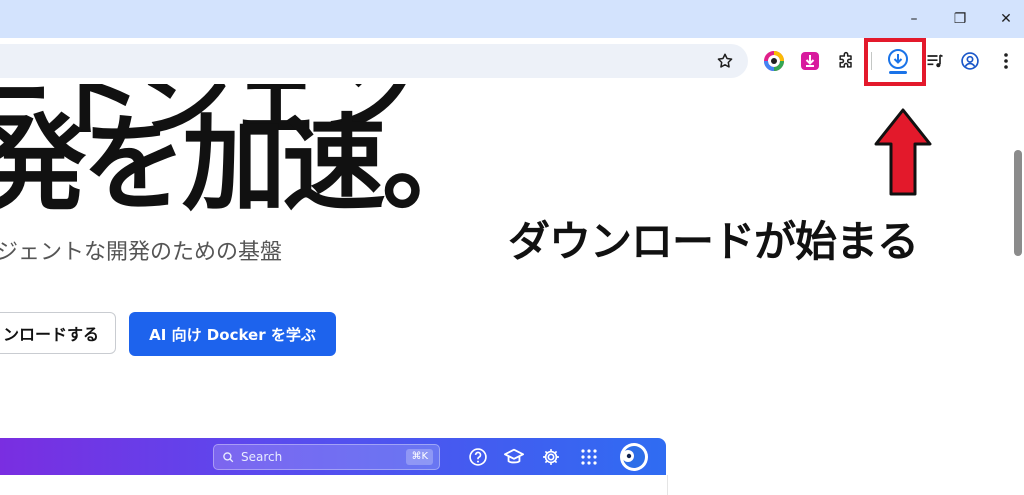 The image size is (1024, 495). I want to click on search-icon, so click(228, 456).